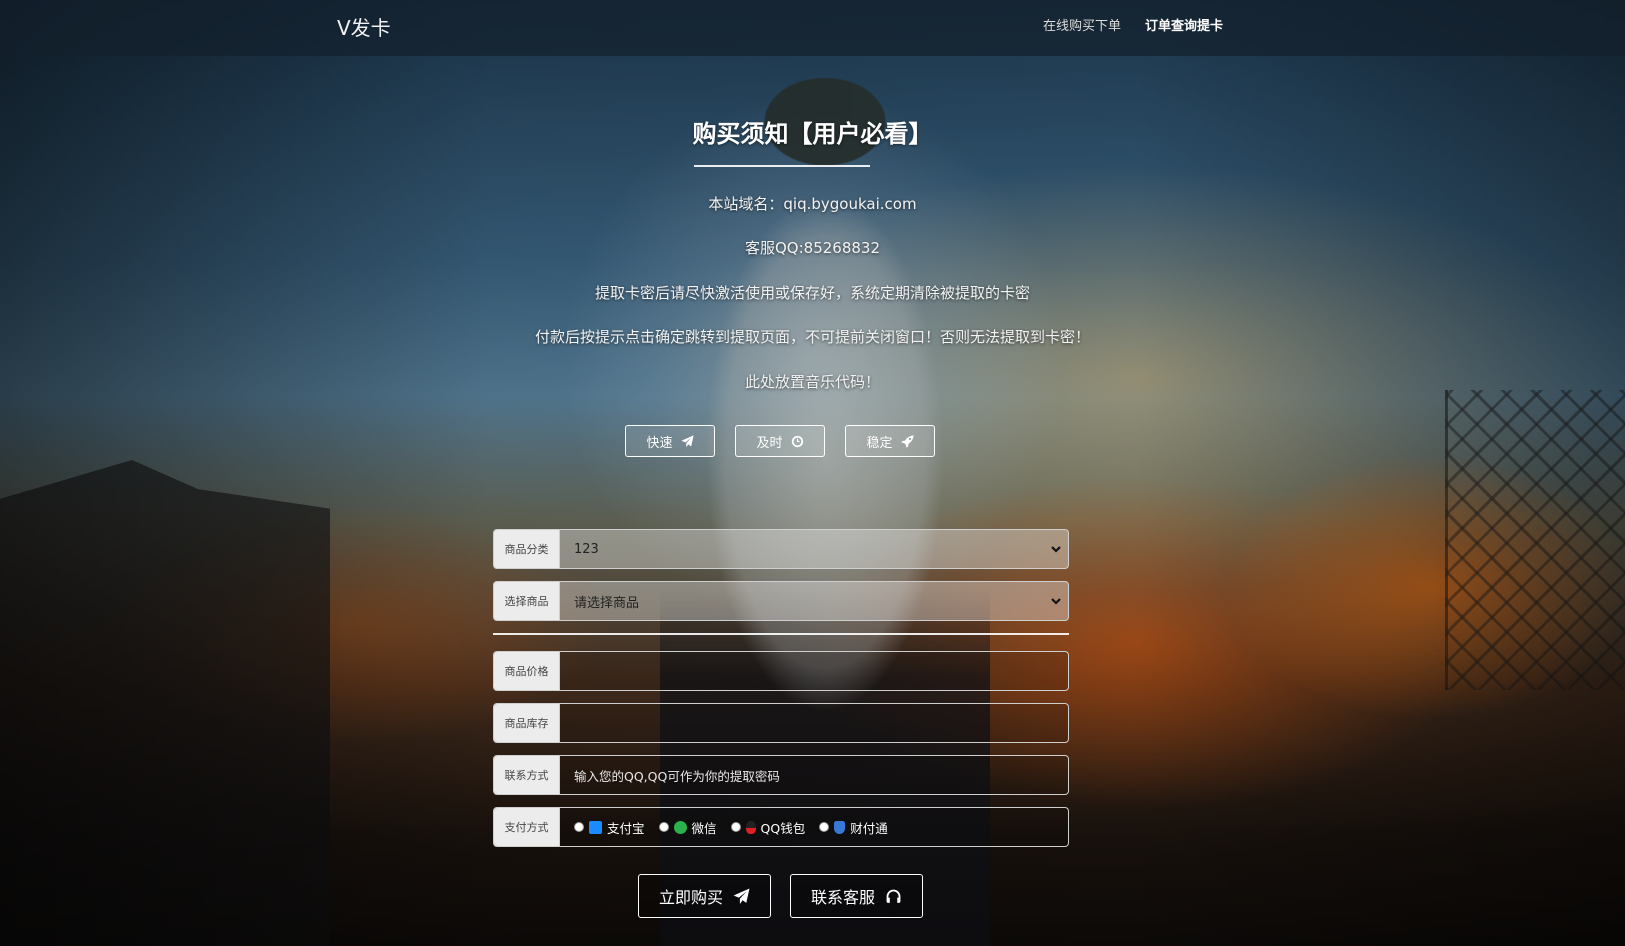 This screenshot has width=1625, height=946. What do you see at coordinates (824, 827) in the screenshot?
I see `radio-tenpay` at bounding box center [824, 827].